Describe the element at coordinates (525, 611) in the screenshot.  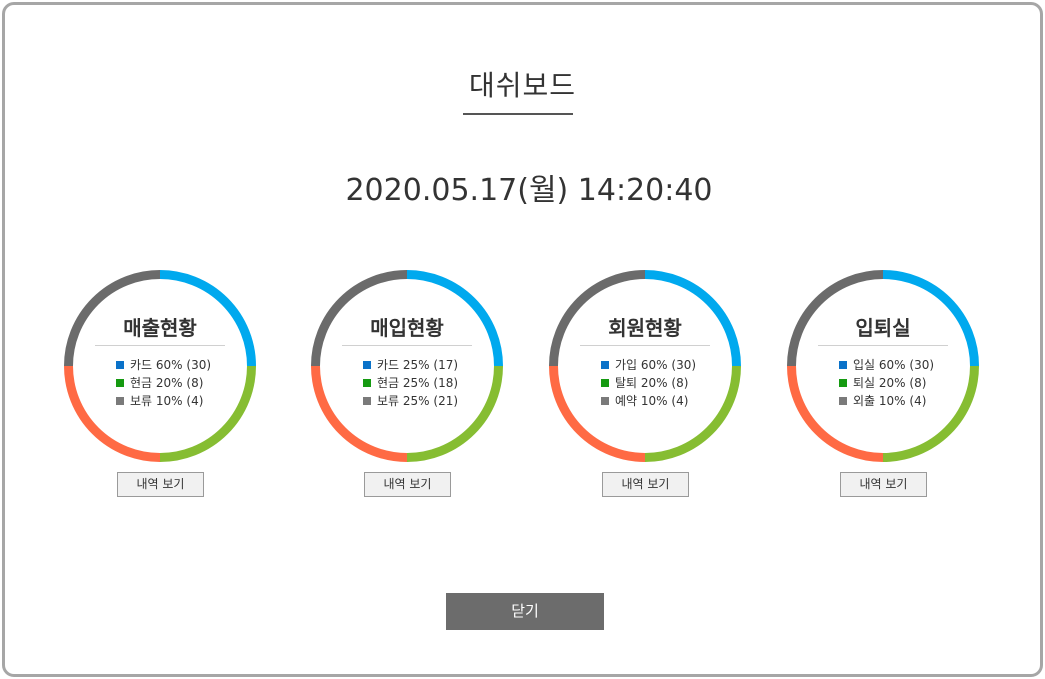
I see `close-button: 닫기` at that location.